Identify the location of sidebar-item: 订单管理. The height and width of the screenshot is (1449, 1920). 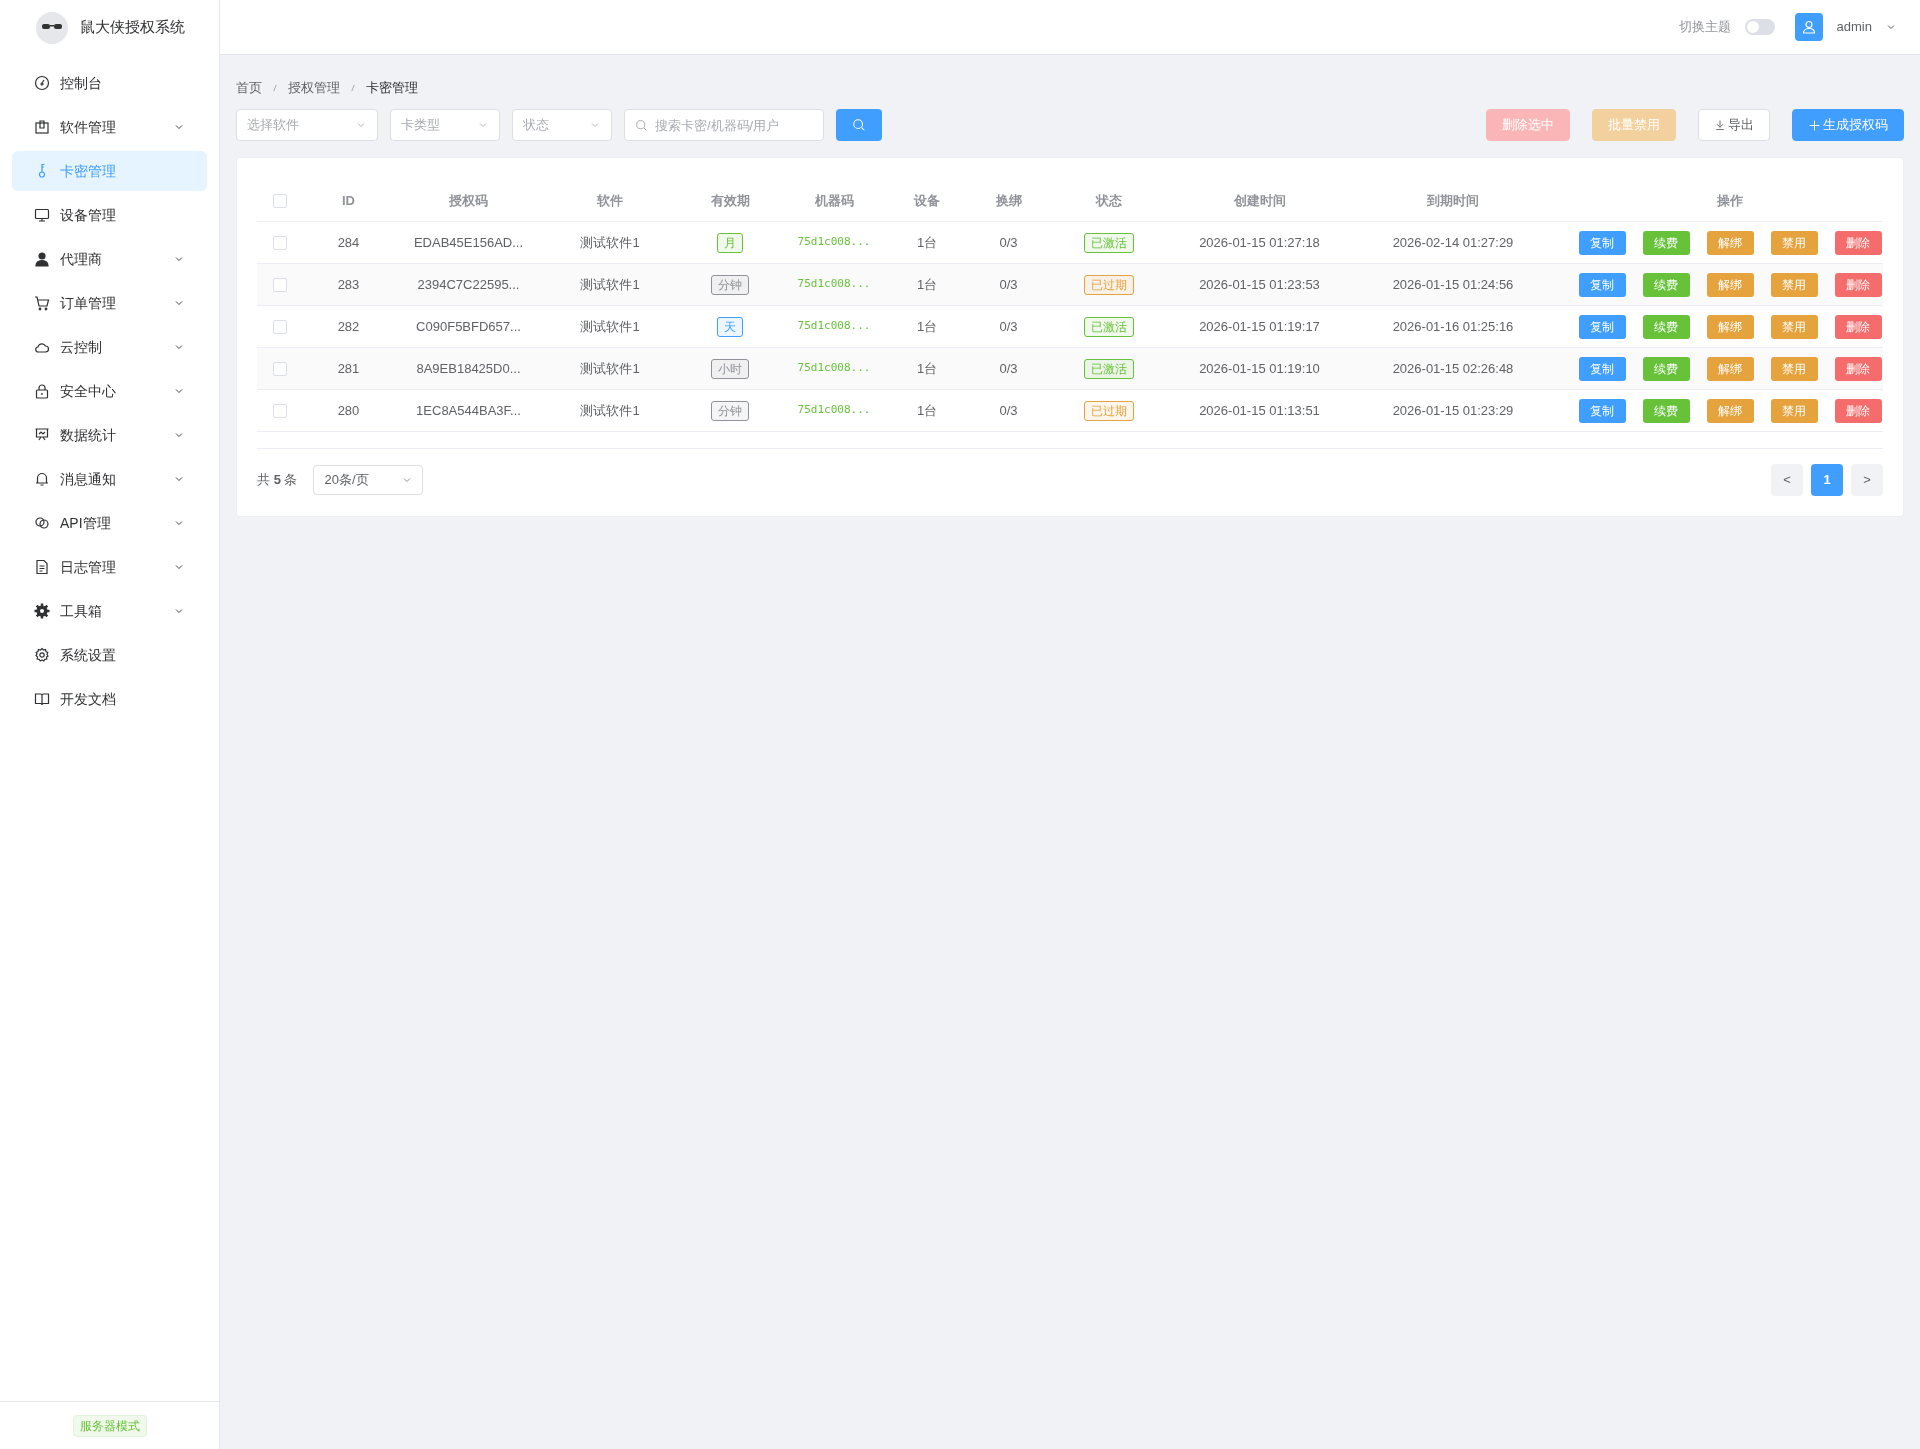
(109, 303).